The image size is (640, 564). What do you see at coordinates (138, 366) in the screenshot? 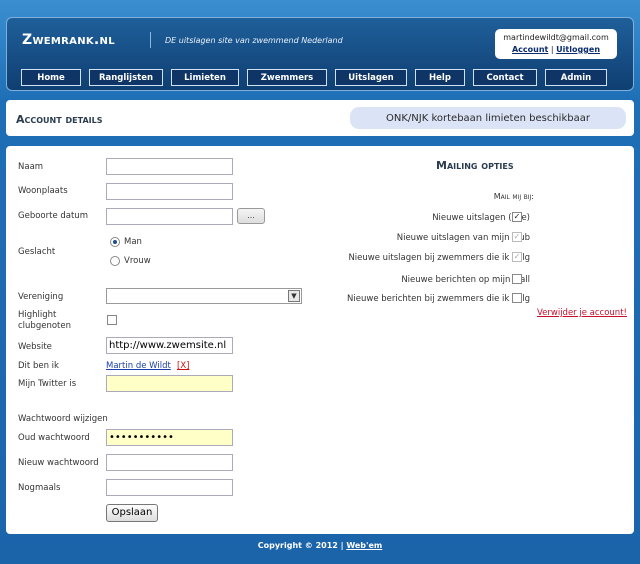
I see `ditbenik-link: Martin de Wildt` at bounding box center [138, 366].